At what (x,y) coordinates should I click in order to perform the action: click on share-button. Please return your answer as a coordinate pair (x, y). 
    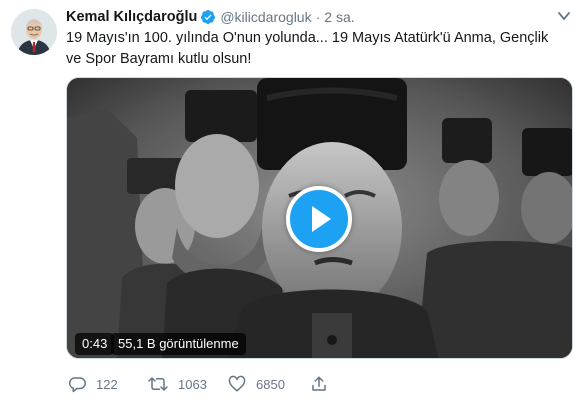
    Looking at the image, I should click on (324, 384).